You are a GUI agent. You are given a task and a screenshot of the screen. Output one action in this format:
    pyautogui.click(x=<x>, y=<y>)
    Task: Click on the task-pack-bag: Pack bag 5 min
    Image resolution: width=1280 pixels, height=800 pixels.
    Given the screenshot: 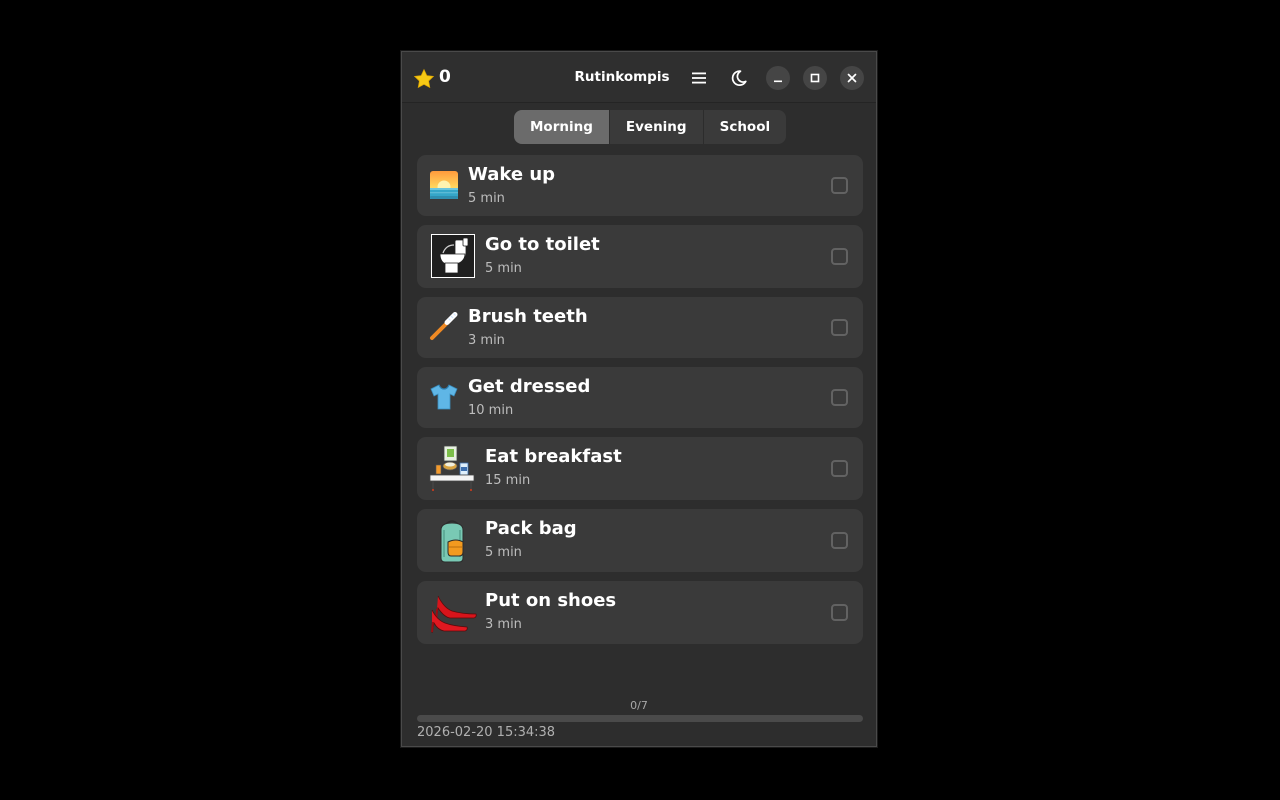 What is the action you would take?
    pyautogui.click(x=640, y=540)
    